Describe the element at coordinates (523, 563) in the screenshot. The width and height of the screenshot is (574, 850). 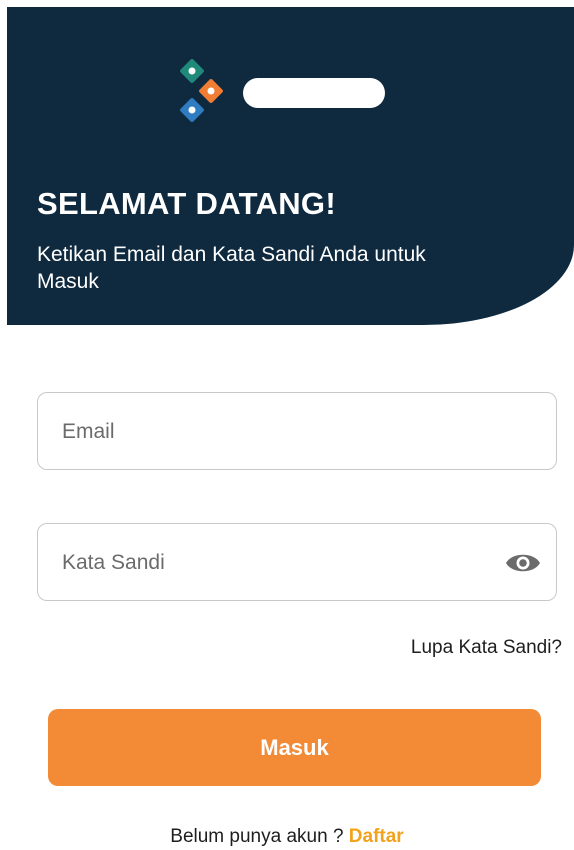
I see `eye-icon` at that location.